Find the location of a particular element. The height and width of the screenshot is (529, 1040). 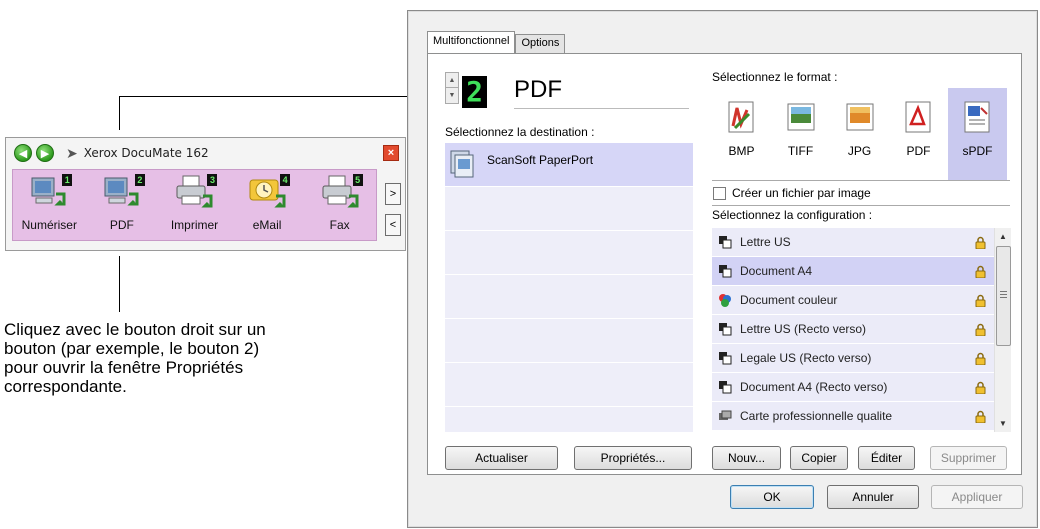

connector-line-bottom-vertical is located at coordinates (119, 284).